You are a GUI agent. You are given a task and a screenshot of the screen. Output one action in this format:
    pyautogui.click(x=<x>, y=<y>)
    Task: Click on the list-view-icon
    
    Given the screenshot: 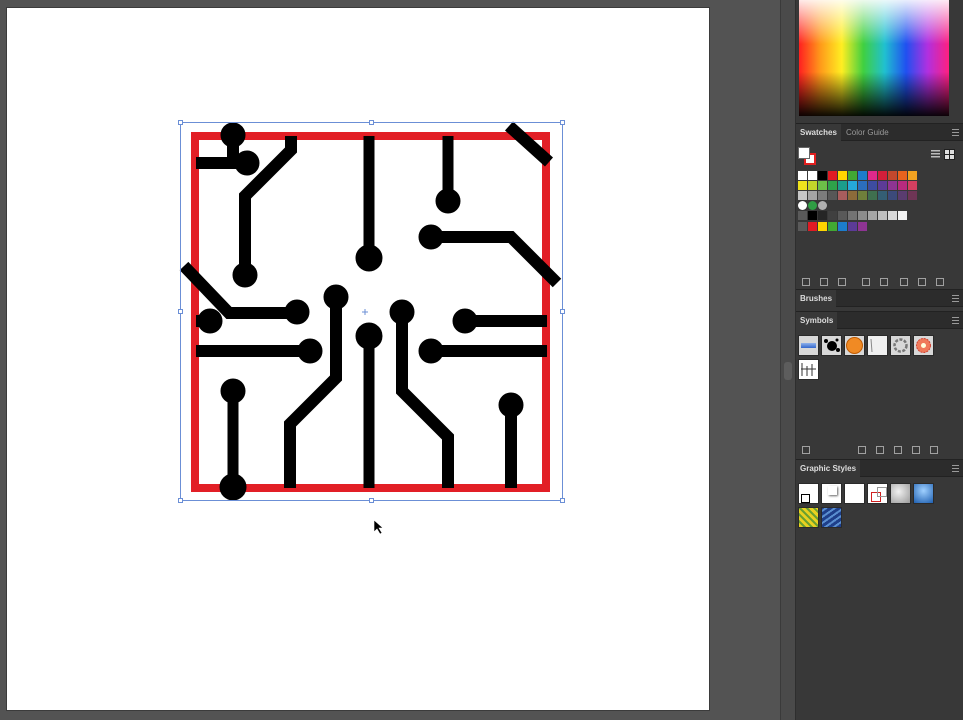 What is the action you would take?
    pyautogui.click(x=935, y=154)
    